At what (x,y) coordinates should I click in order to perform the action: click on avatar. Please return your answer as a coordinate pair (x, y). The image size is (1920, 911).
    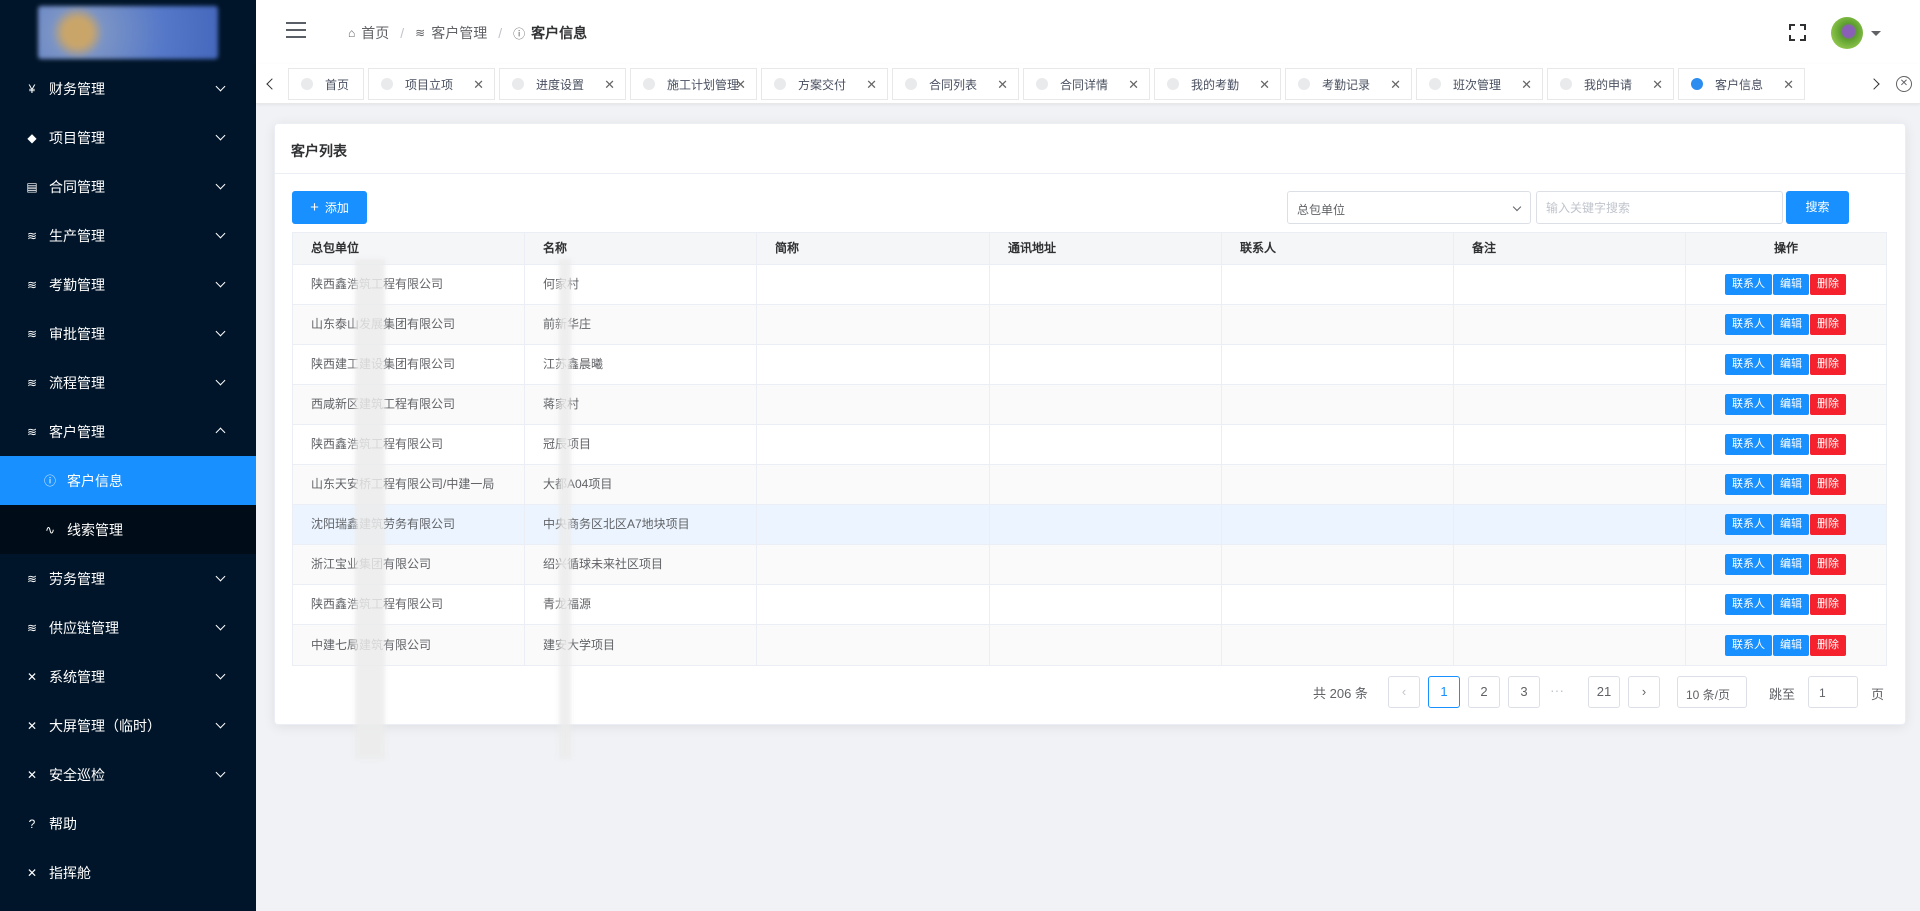
    Looking at the image, I should click on (1847, 33).